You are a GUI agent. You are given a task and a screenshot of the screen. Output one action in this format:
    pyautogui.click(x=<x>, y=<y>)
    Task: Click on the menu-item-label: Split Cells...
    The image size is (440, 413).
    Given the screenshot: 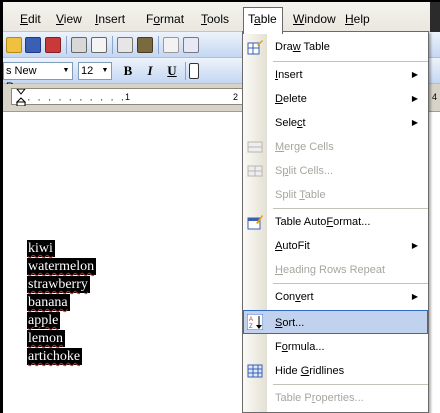 What is the action you would take?
    pyautogui.click(x=304, y=171)
    